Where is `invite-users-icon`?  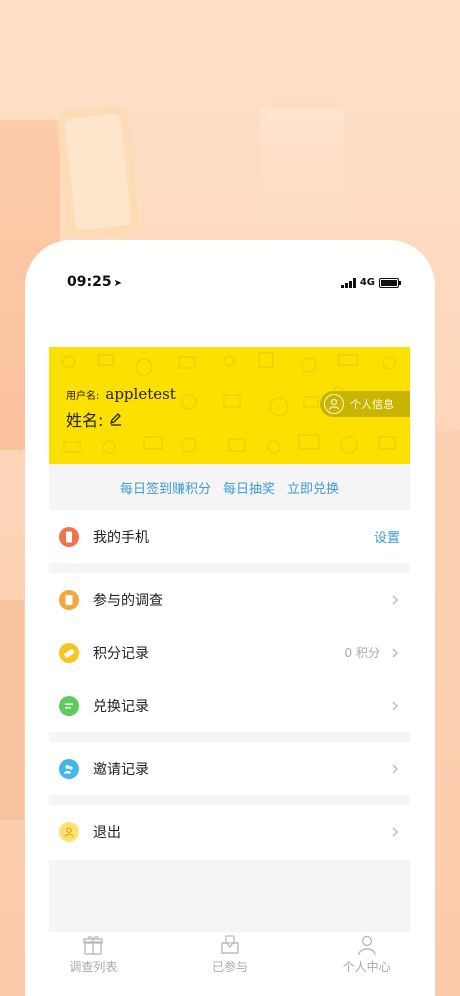 invite-users-icon is located at coordinates (69, 768).